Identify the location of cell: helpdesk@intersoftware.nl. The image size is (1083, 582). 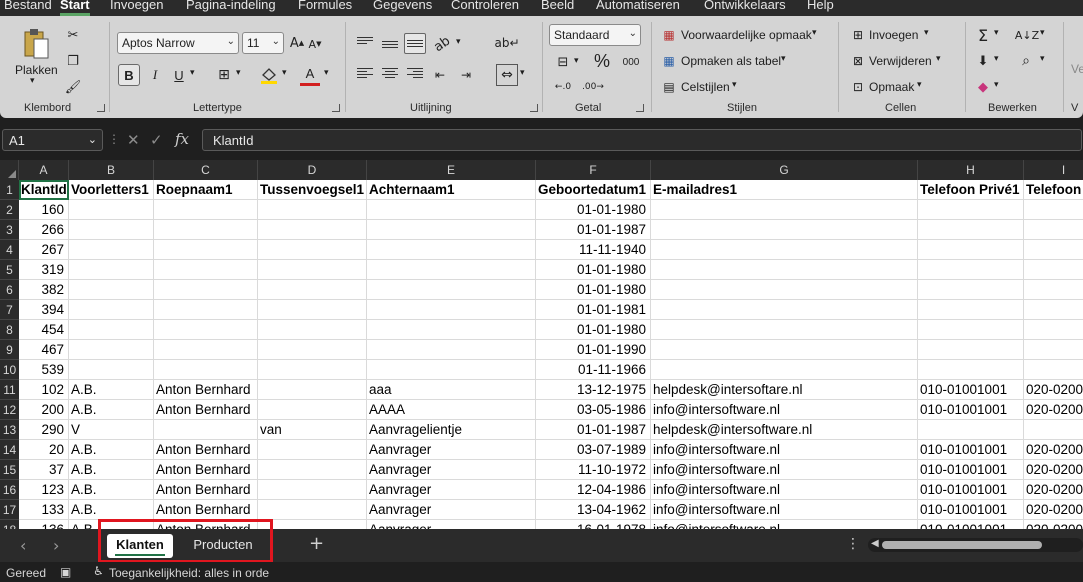
(784, 430).